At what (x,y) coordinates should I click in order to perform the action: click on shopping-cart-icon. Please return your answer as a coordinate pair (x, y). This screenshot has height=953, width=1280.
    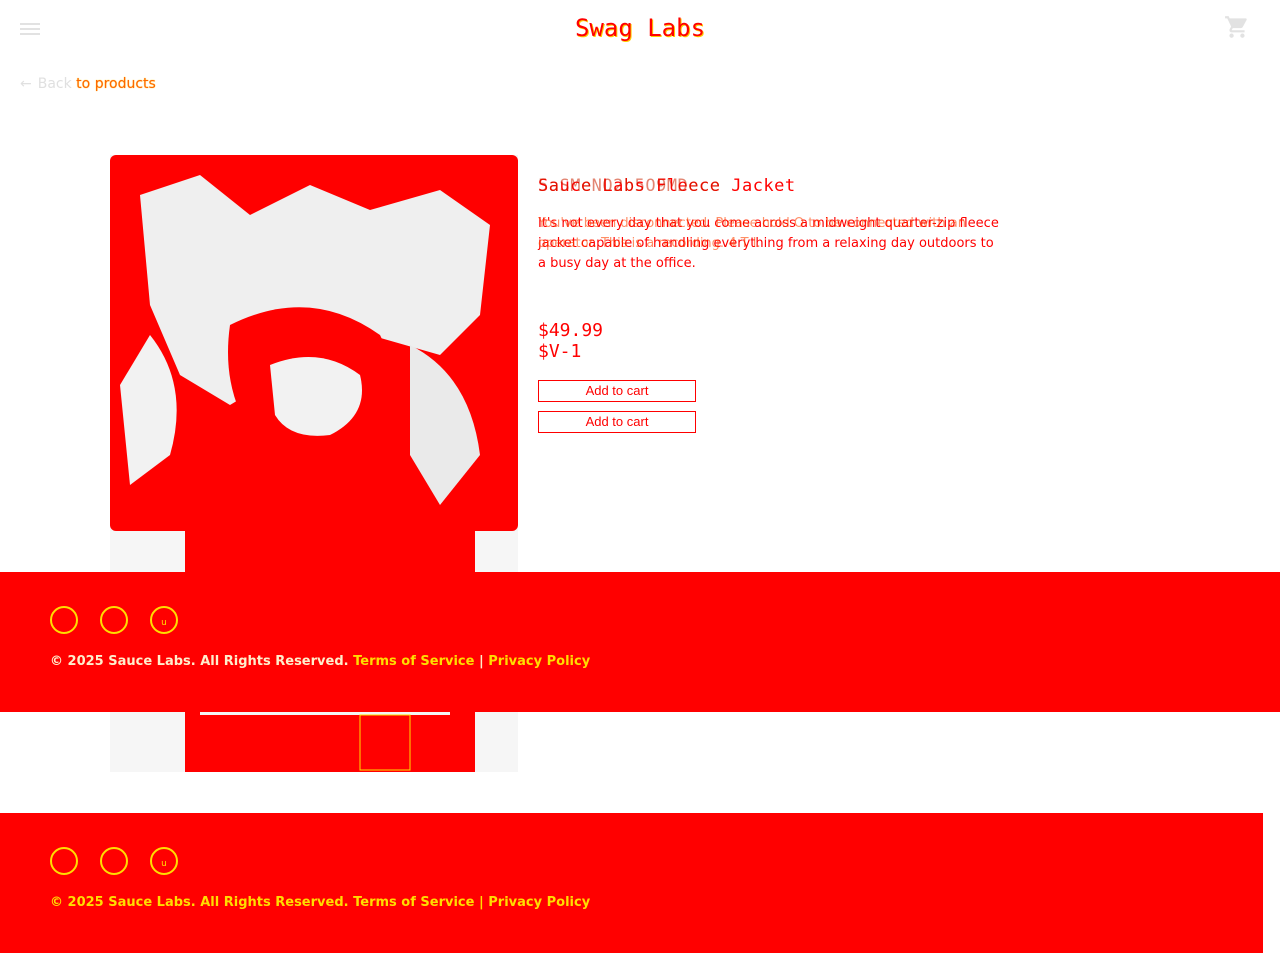
    Looking at the image, I should click on (1236, 27).